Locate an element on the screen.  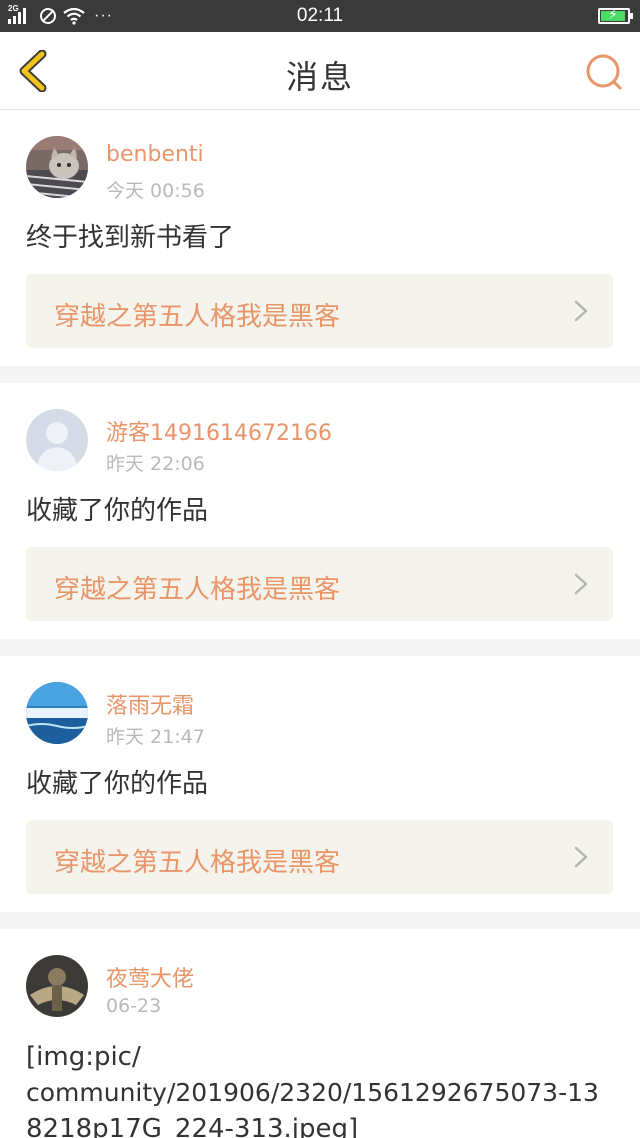
cat-avatar-image is located at coordinates (57, 167).